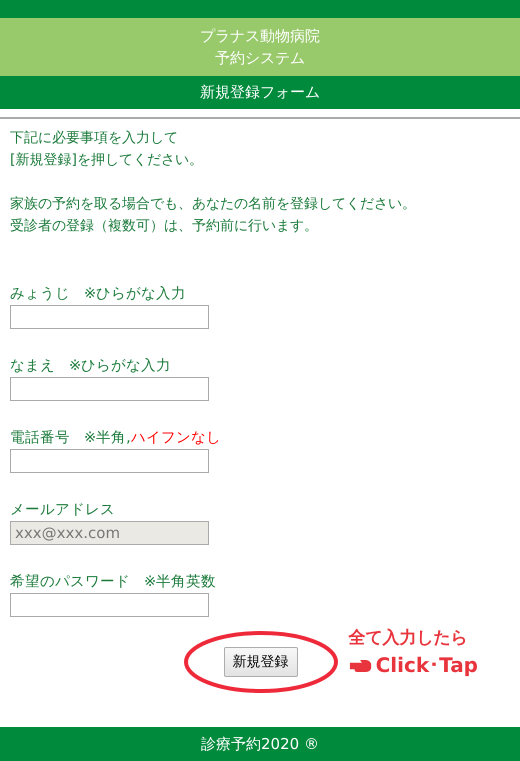  I want to click on footer-text: 診療予約2020 ®, so click(260, 744).